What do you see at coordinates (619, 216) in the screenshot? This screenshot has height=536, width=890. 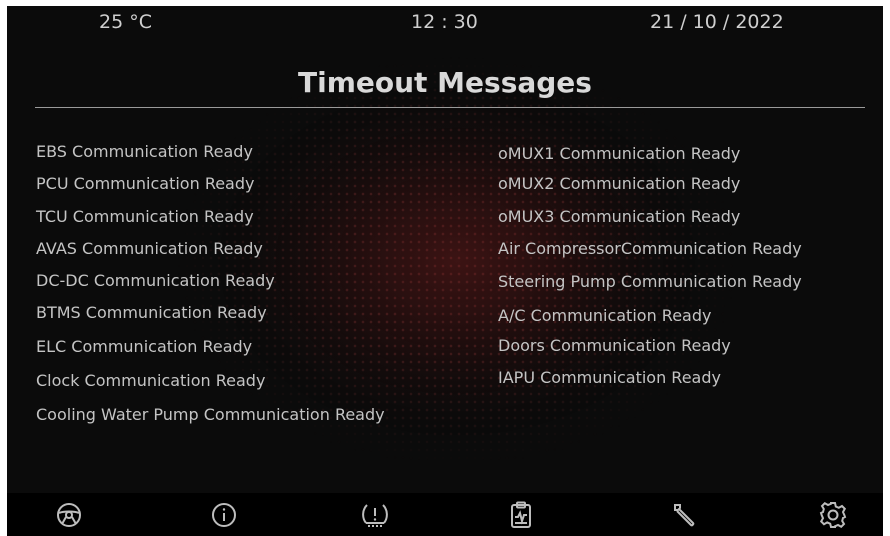 I see `message-omux3: oMUX3 Communication Ready` at bounding box center [619, 216].